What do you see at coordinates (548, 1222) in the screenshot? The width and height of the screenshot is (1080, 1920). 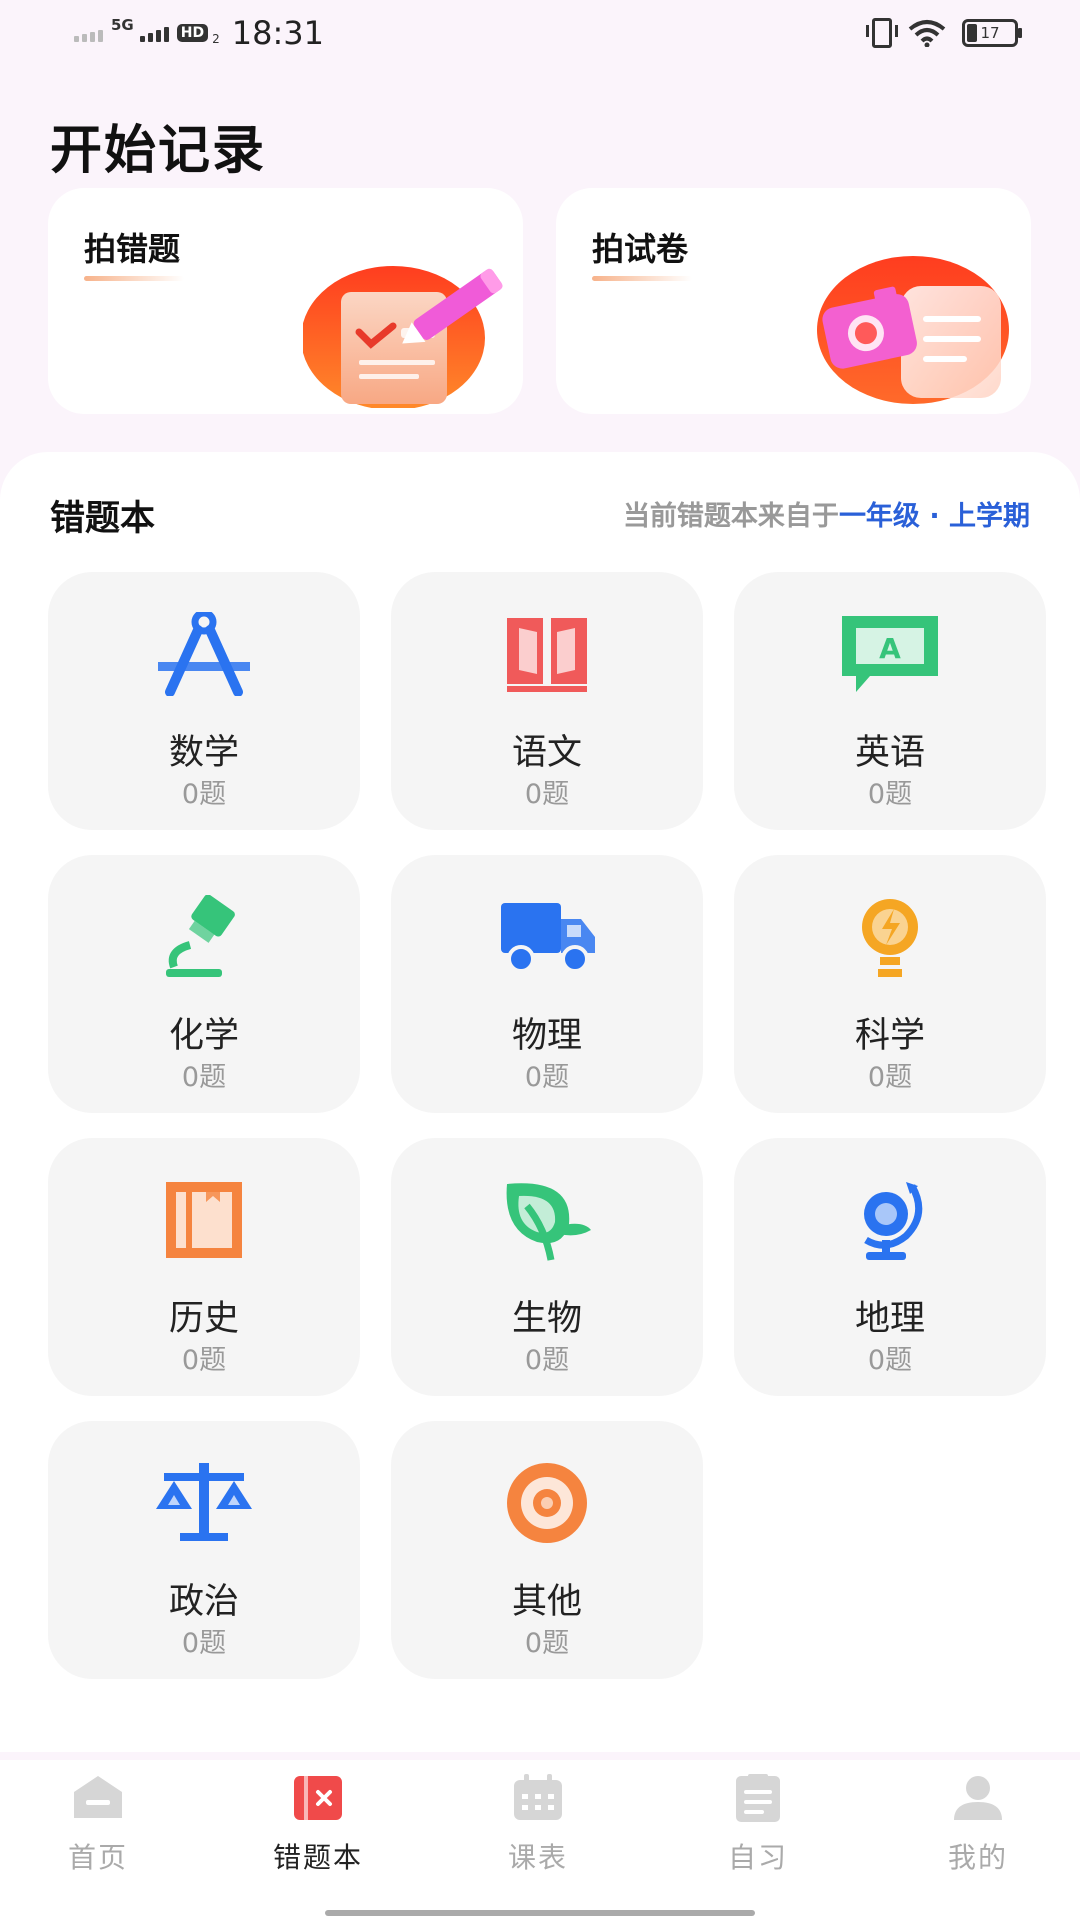 I see `leaf-icon` at bounding box center [548, 1222].